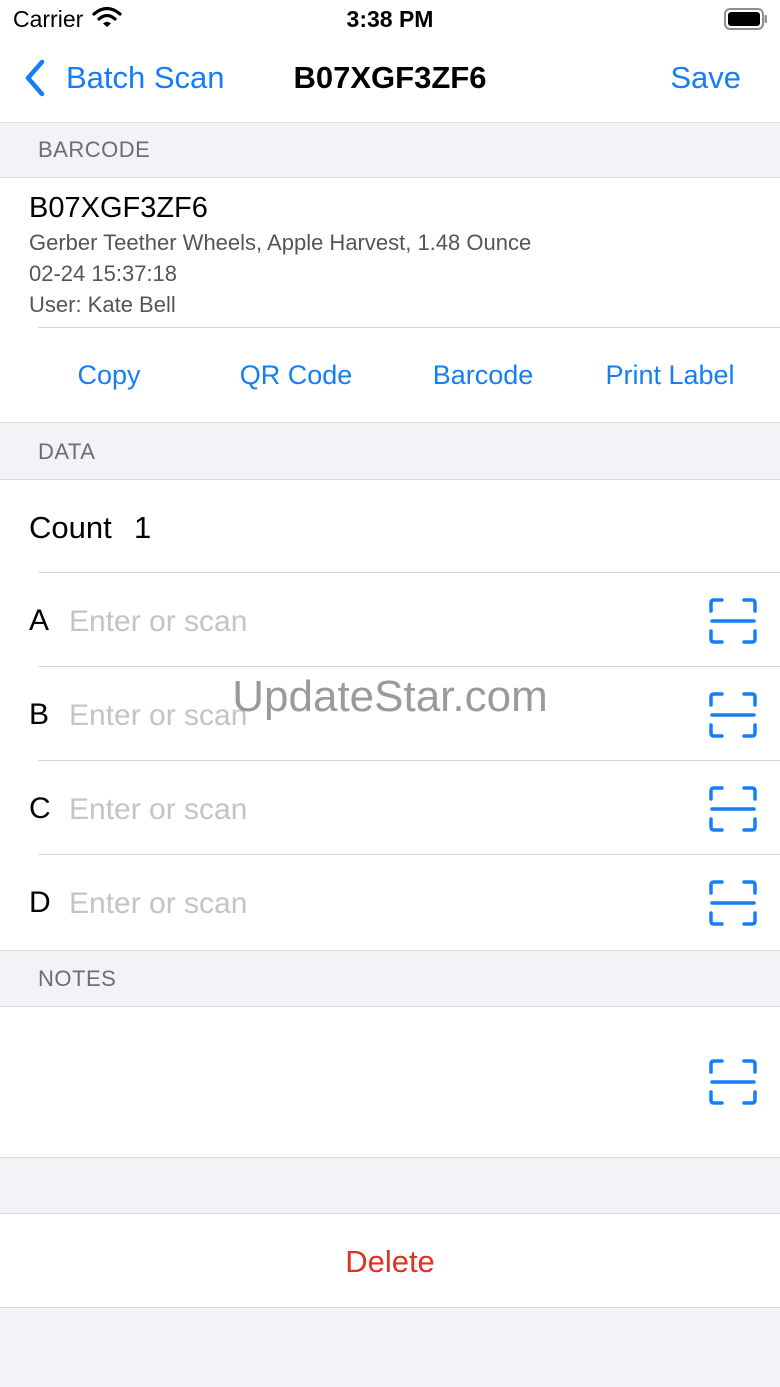 Image resolution: width=780 pixels, height=1387 pixels. Describe the element at coordinates (94, 149) in the screenshot. I see `barcode-header-label: BARCODE` at that location.